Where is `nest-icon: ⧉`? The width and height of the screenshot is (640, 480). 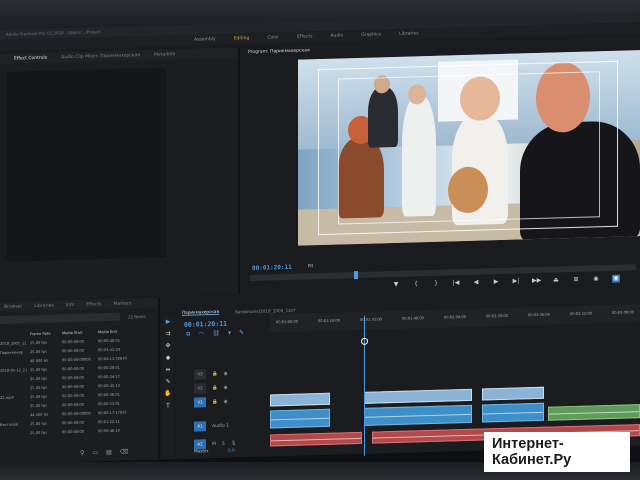
nest-icon: ⧉ is located at coordinates (188, 335).